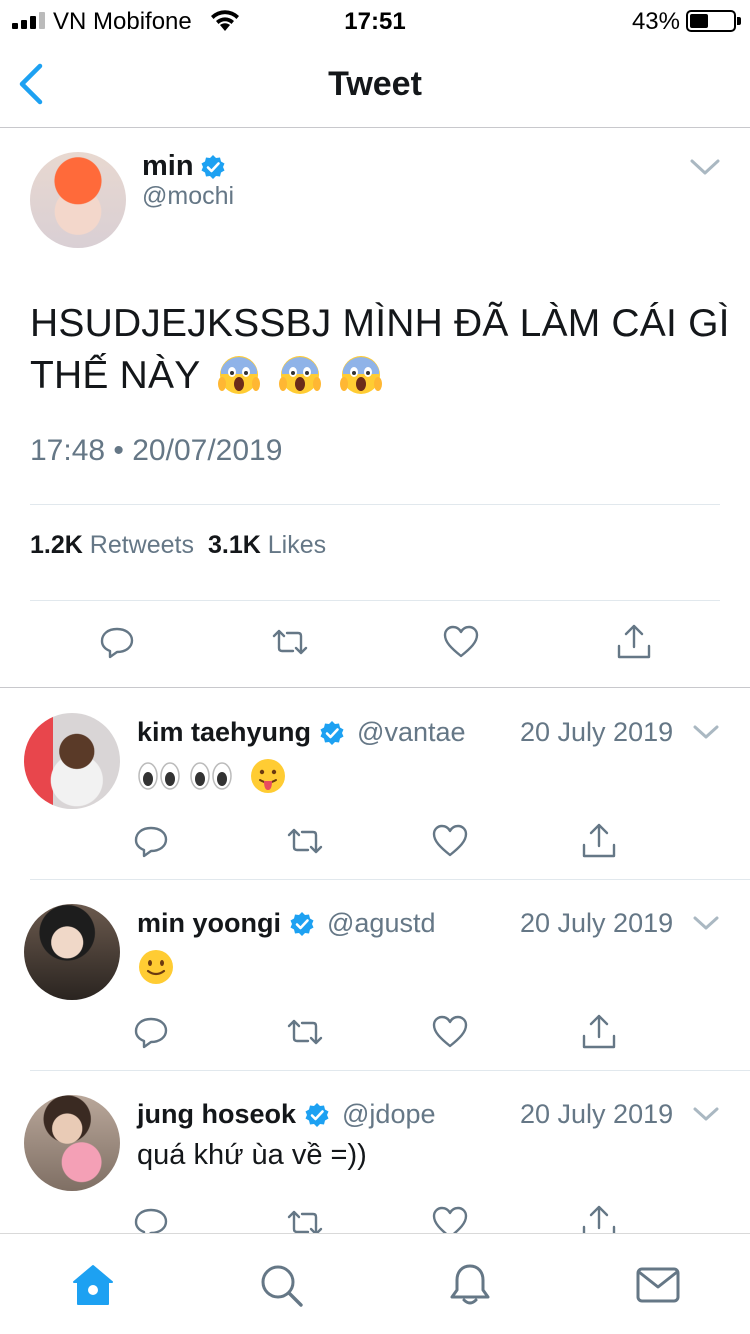 The image size is (750, 1334). Describe the element at coordinates (141, 545) in the screenshot. I see `retweets-label: Retweets` at that location.